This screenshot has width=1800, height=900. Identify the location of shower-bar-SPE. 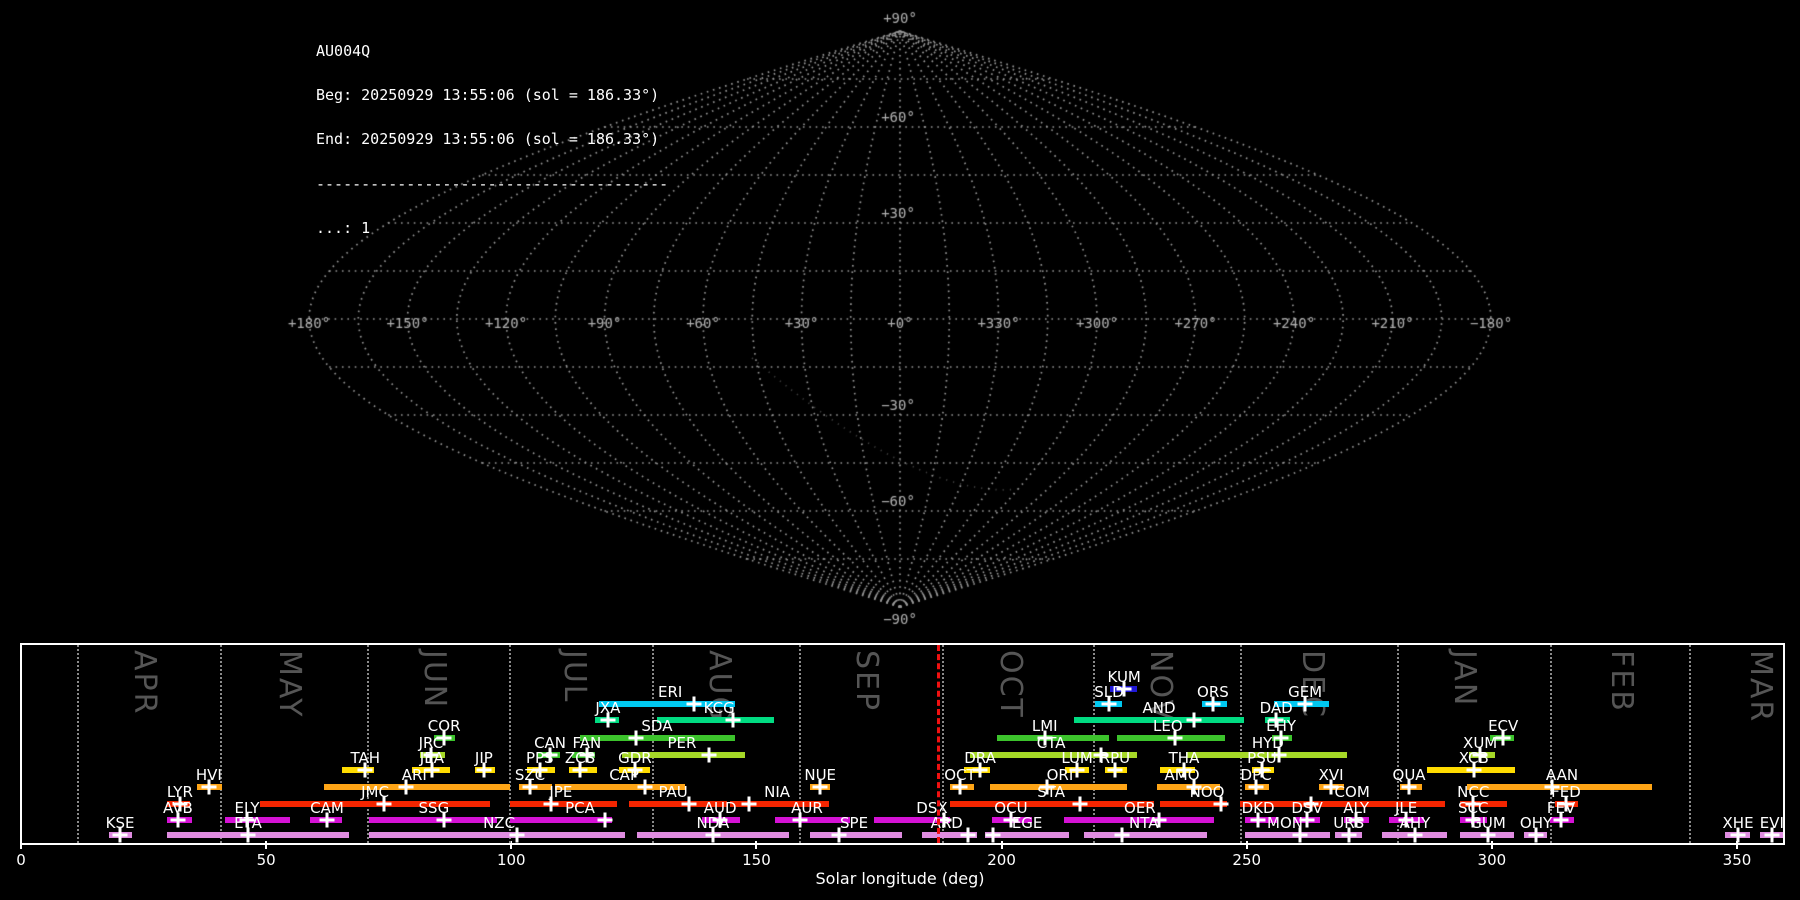
(856, 835).